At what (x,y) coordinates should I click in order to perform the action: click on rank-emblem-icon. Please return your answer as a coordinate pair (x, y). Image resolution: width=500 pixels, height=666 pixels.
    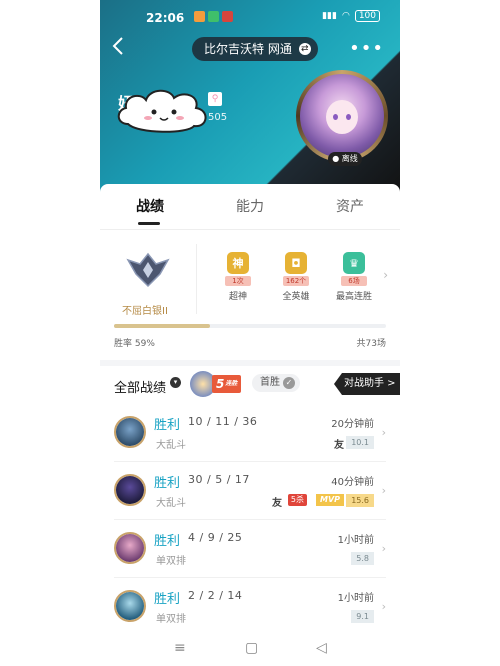
    Looking at the image, I should click on (148, 270).